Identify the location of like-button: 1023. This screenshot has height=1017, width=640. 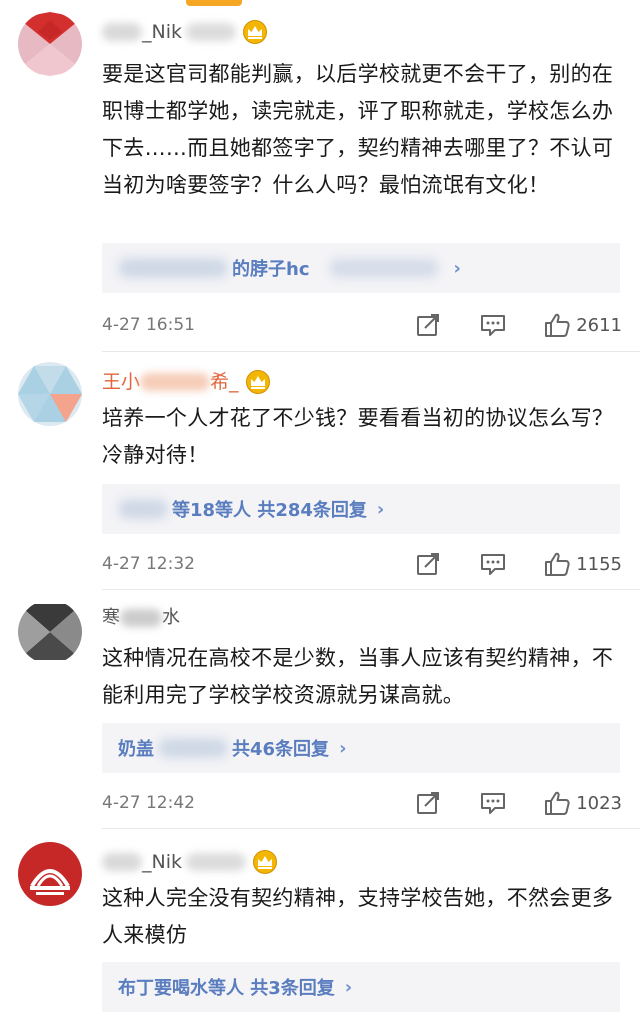
(583, 803).